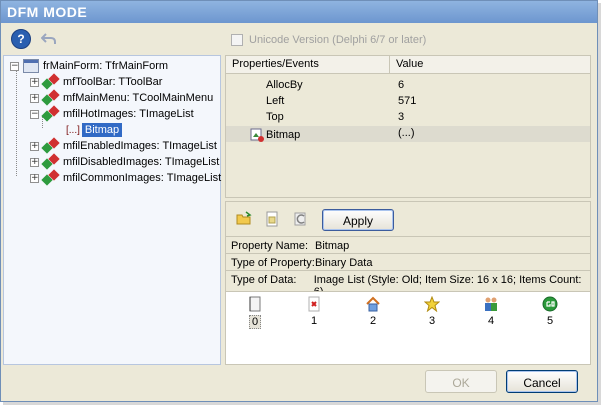 The height and width of the screenshot is (406, 602). Describe the element at coordinates (31, 66) in the screenshot. I see `form-icon` at that location.